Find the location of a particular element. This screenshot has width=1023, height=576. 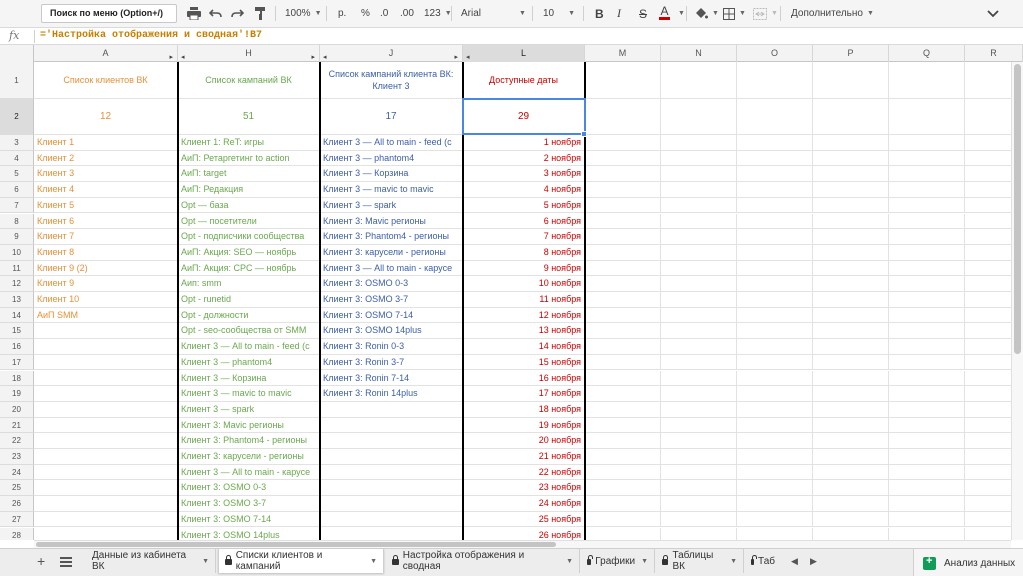

row-header: 20 is located at coordinates (17, 409).